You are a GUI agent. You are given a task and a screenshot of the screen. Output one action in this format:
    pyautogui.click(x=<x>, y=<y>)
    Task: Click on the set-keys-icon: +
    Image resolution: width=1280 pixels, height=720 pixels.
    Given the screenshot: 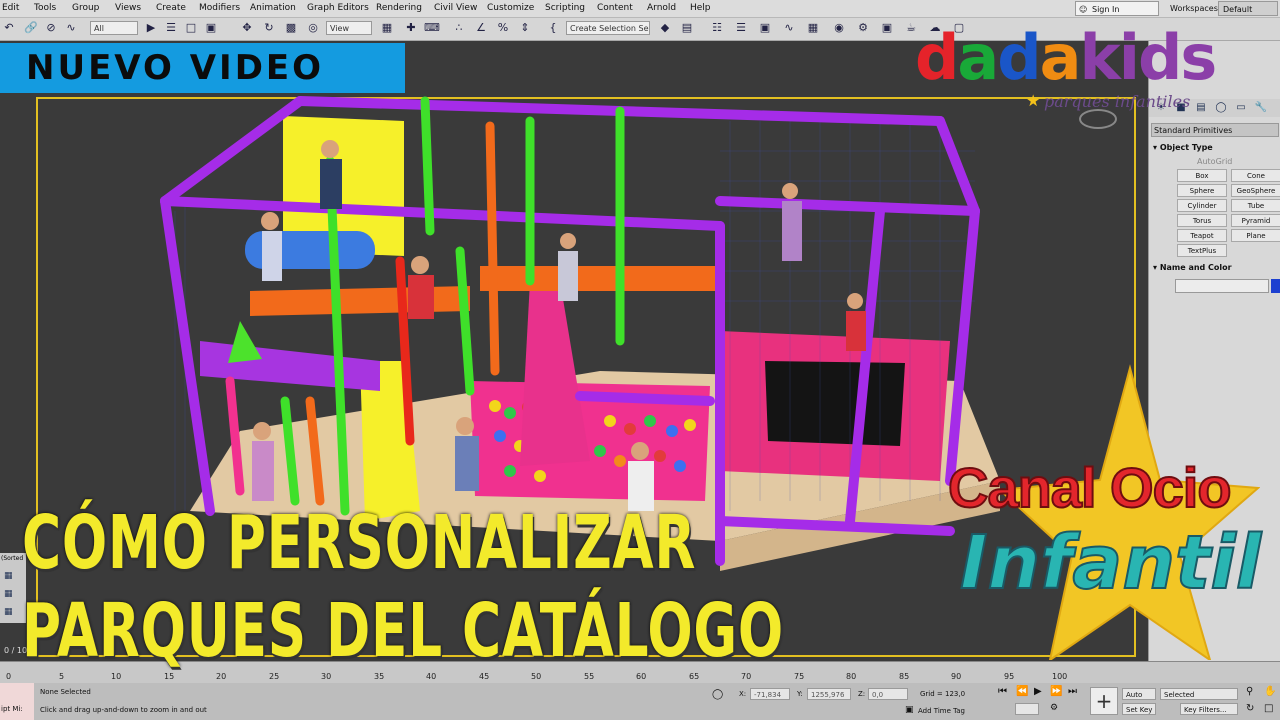 What is the action you would take?
    pyautogui.click(x=1104, y=701)
    